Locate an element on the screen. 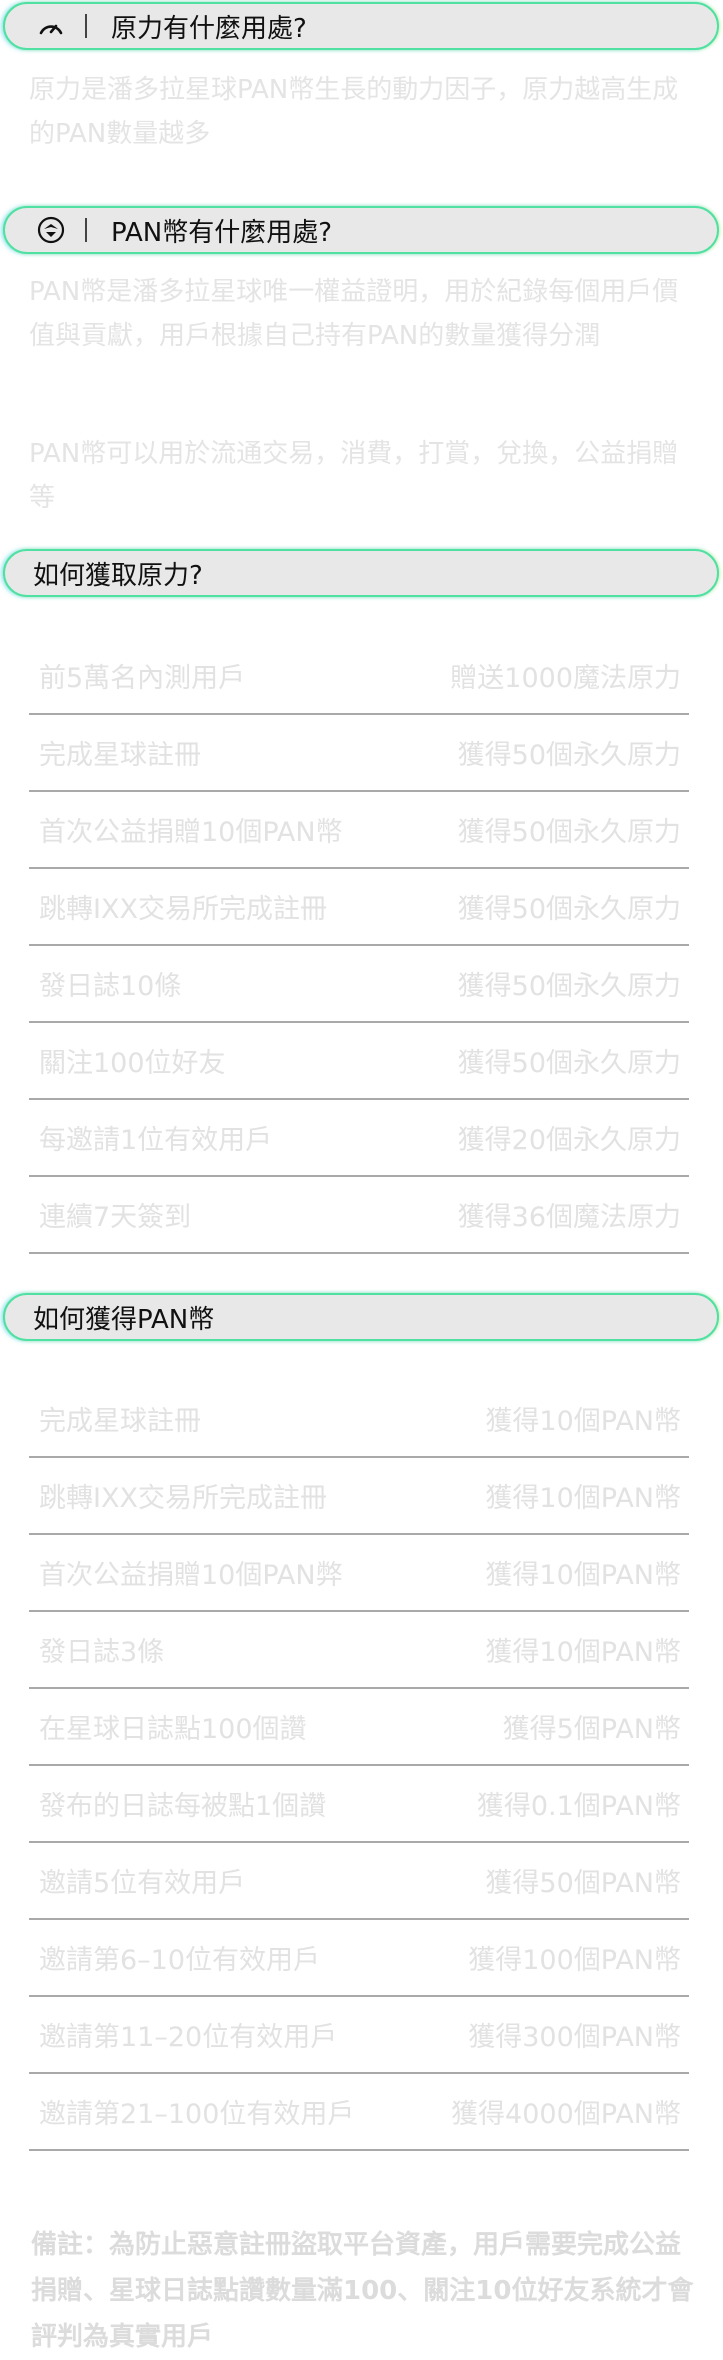 The width and height of the screenshot is (723, 2360). task-label: 發日誌10條 is located at coordinates (110, 986).